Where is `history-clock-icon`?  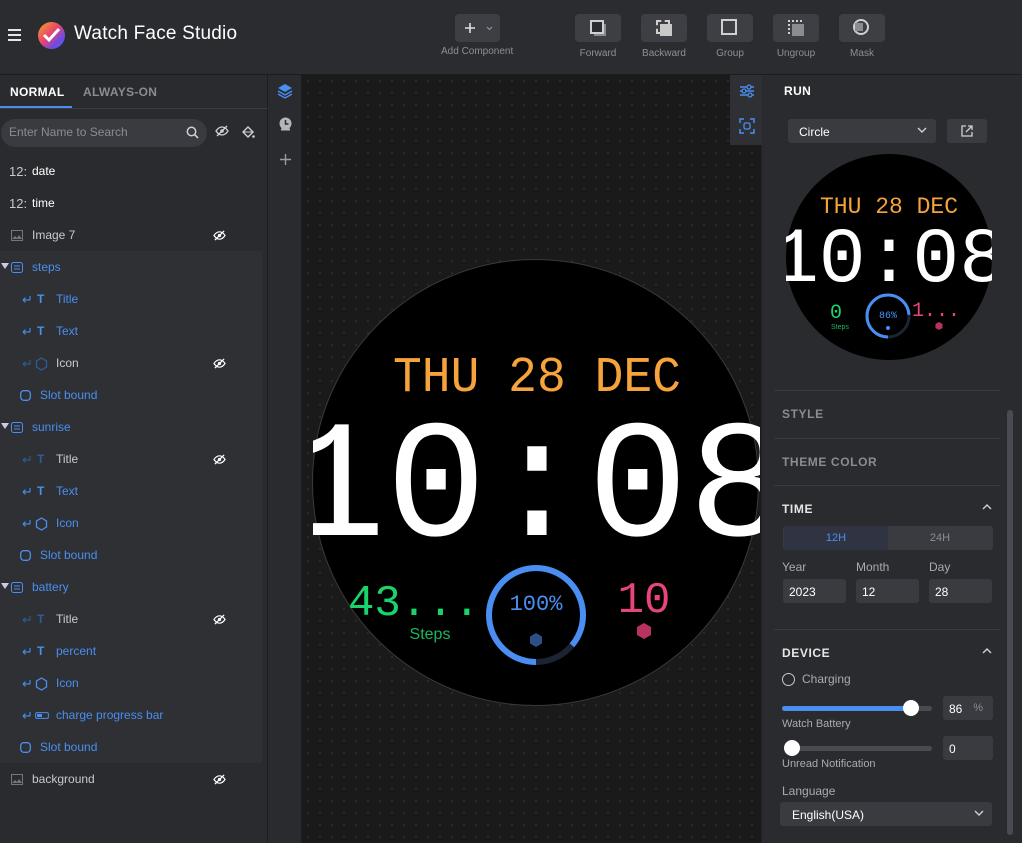
history-clock-icon is located at coordinates (285, 123).